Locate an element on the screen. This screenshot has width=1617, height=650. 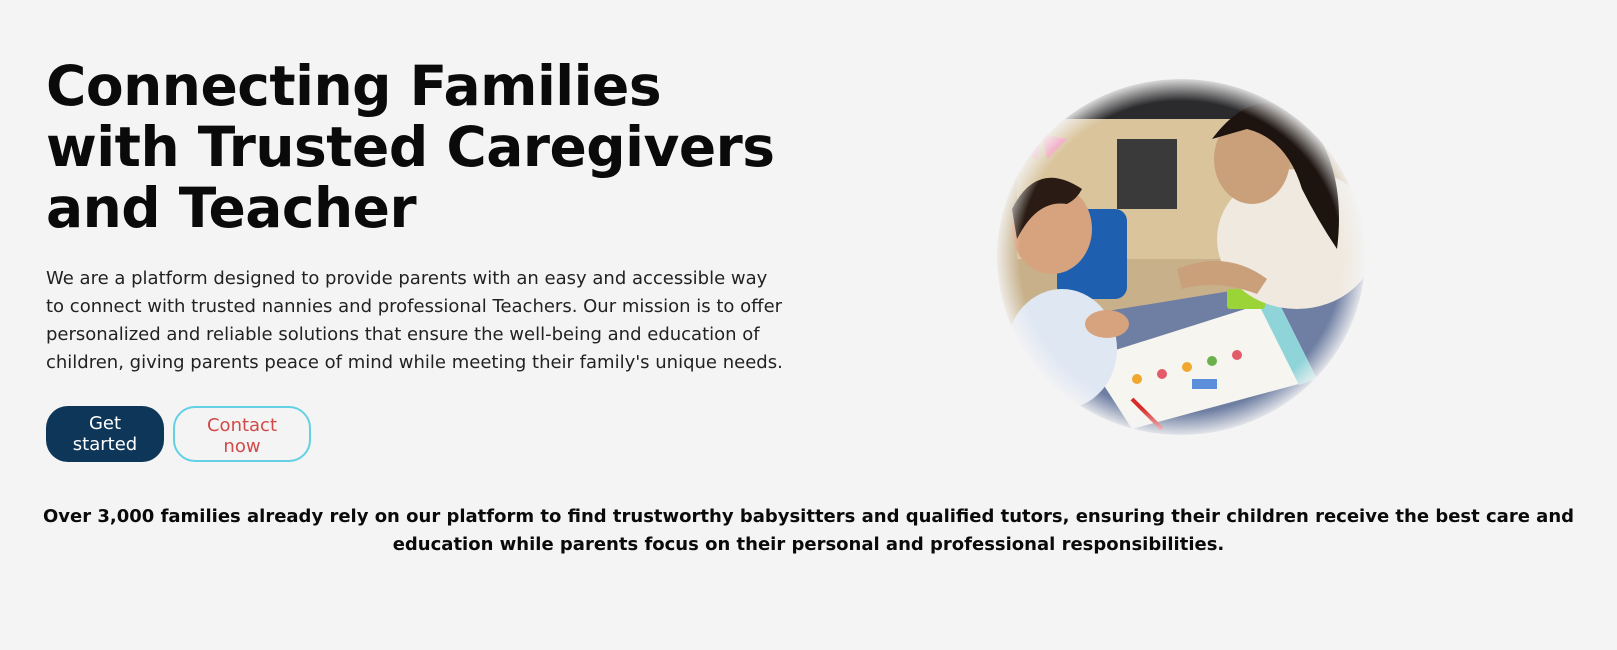
get-started-button: Get started is located at coordinates (105, 434).